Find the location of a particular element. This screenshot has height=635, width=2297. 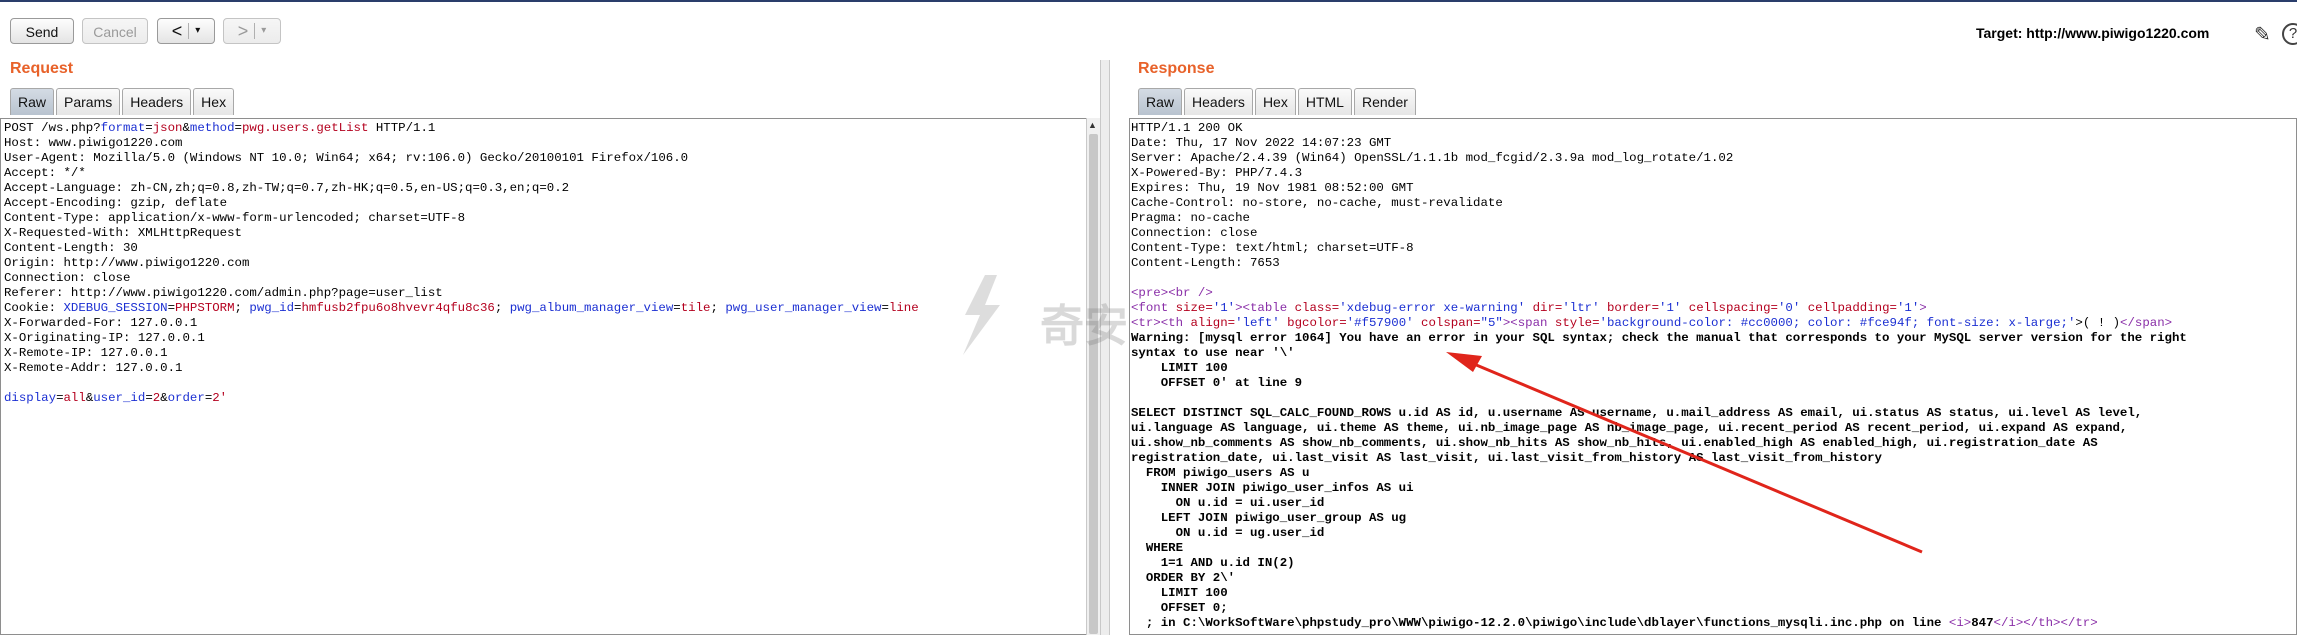

scroll-up-icon: ▲ is located at coordinates (1092, 125).